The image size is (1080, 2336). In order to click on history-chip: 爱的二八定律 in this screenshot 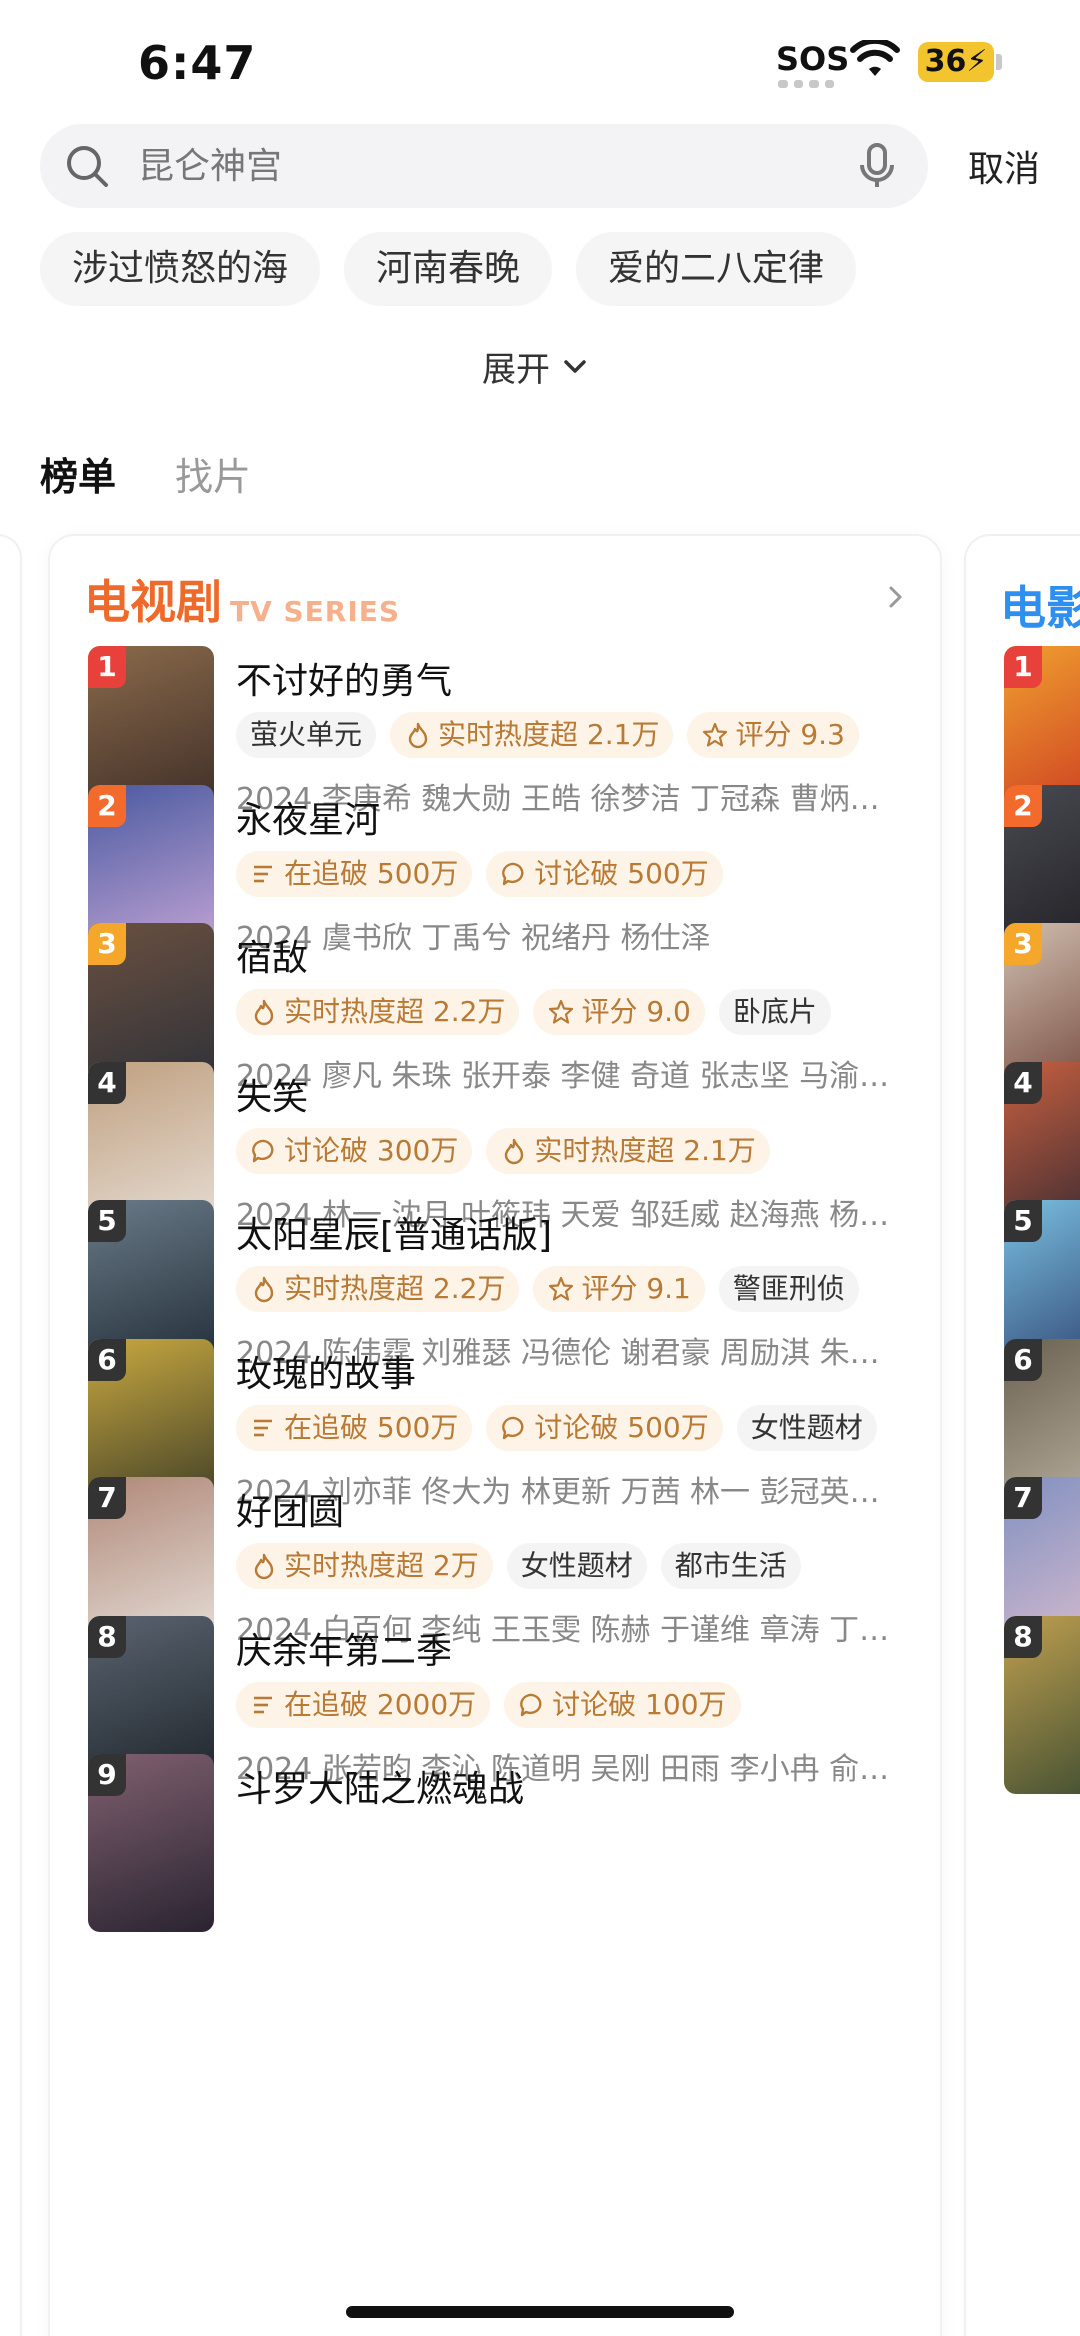, I will do `click(716, 269)`.